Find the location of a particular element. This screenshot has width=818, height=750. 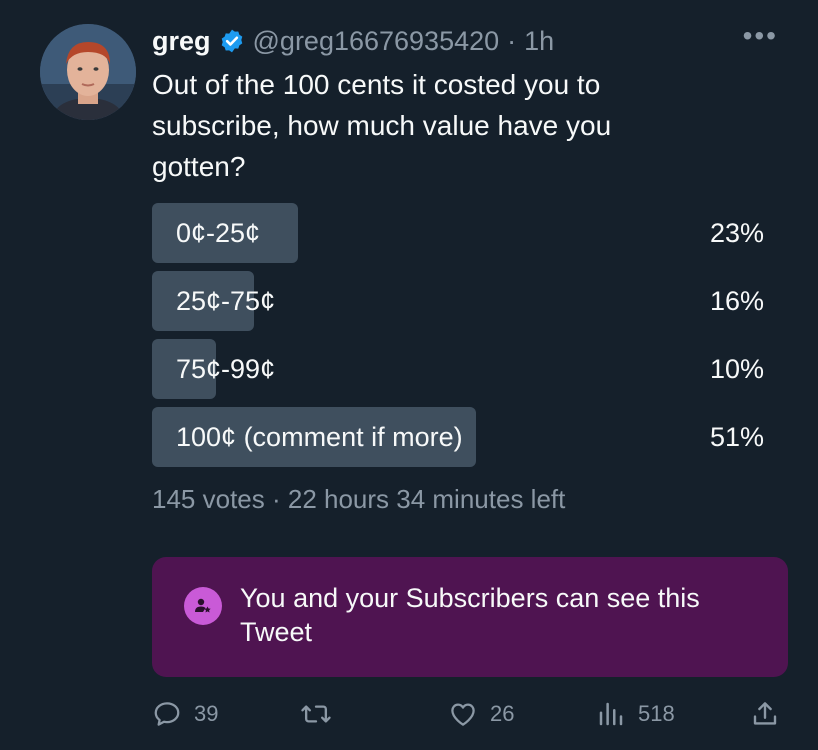

poll-option-percent: 51% is located at coordinates (736, 437).